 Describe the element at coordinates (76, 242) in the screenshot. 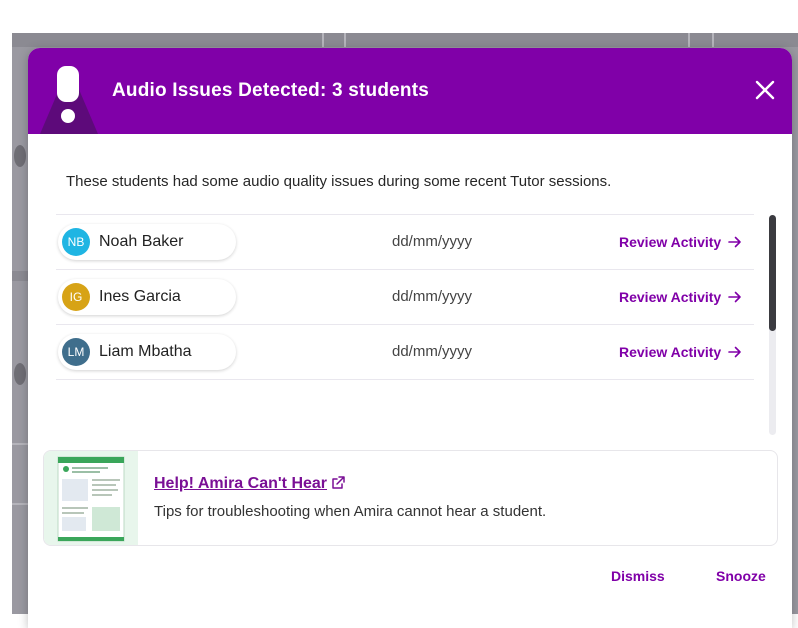

I see `avatar: NB` at that location.